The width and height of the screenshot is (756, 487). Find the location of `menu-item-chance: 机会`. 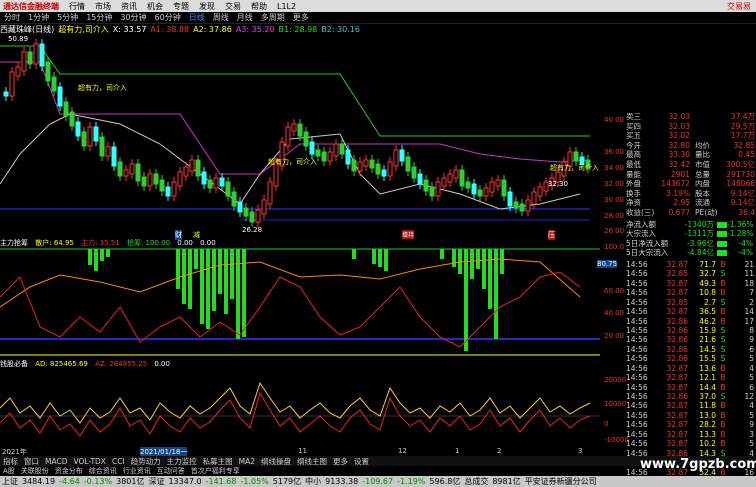

menu-item-chance: 机会 is located at coordinates (155, 6).